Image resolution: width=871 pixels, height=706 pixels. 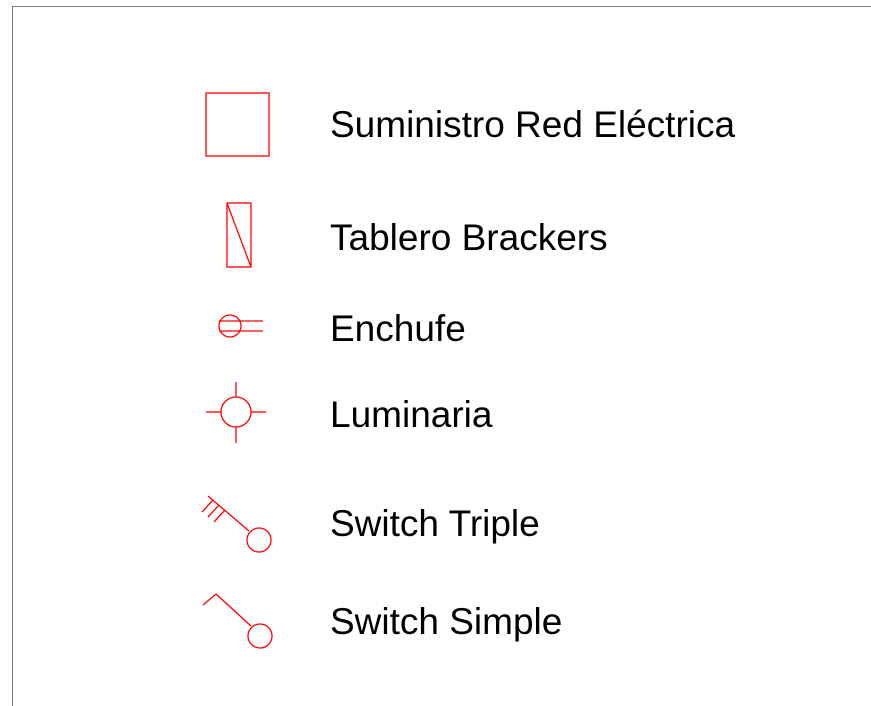 I want to click on legend-label-switch-simple: Switch Simple, so click(x=446, y=621).